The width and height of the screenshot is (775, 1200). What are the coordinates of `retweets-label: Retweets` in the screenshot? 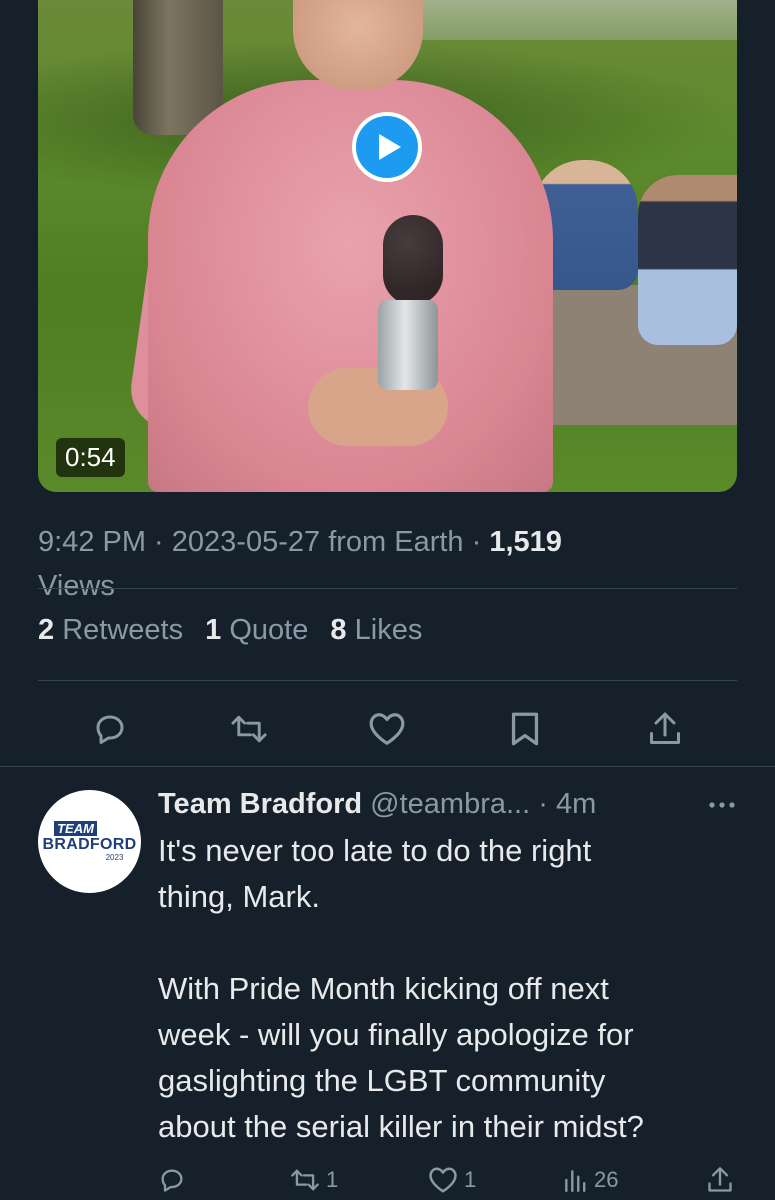 It's located at (123, 630).